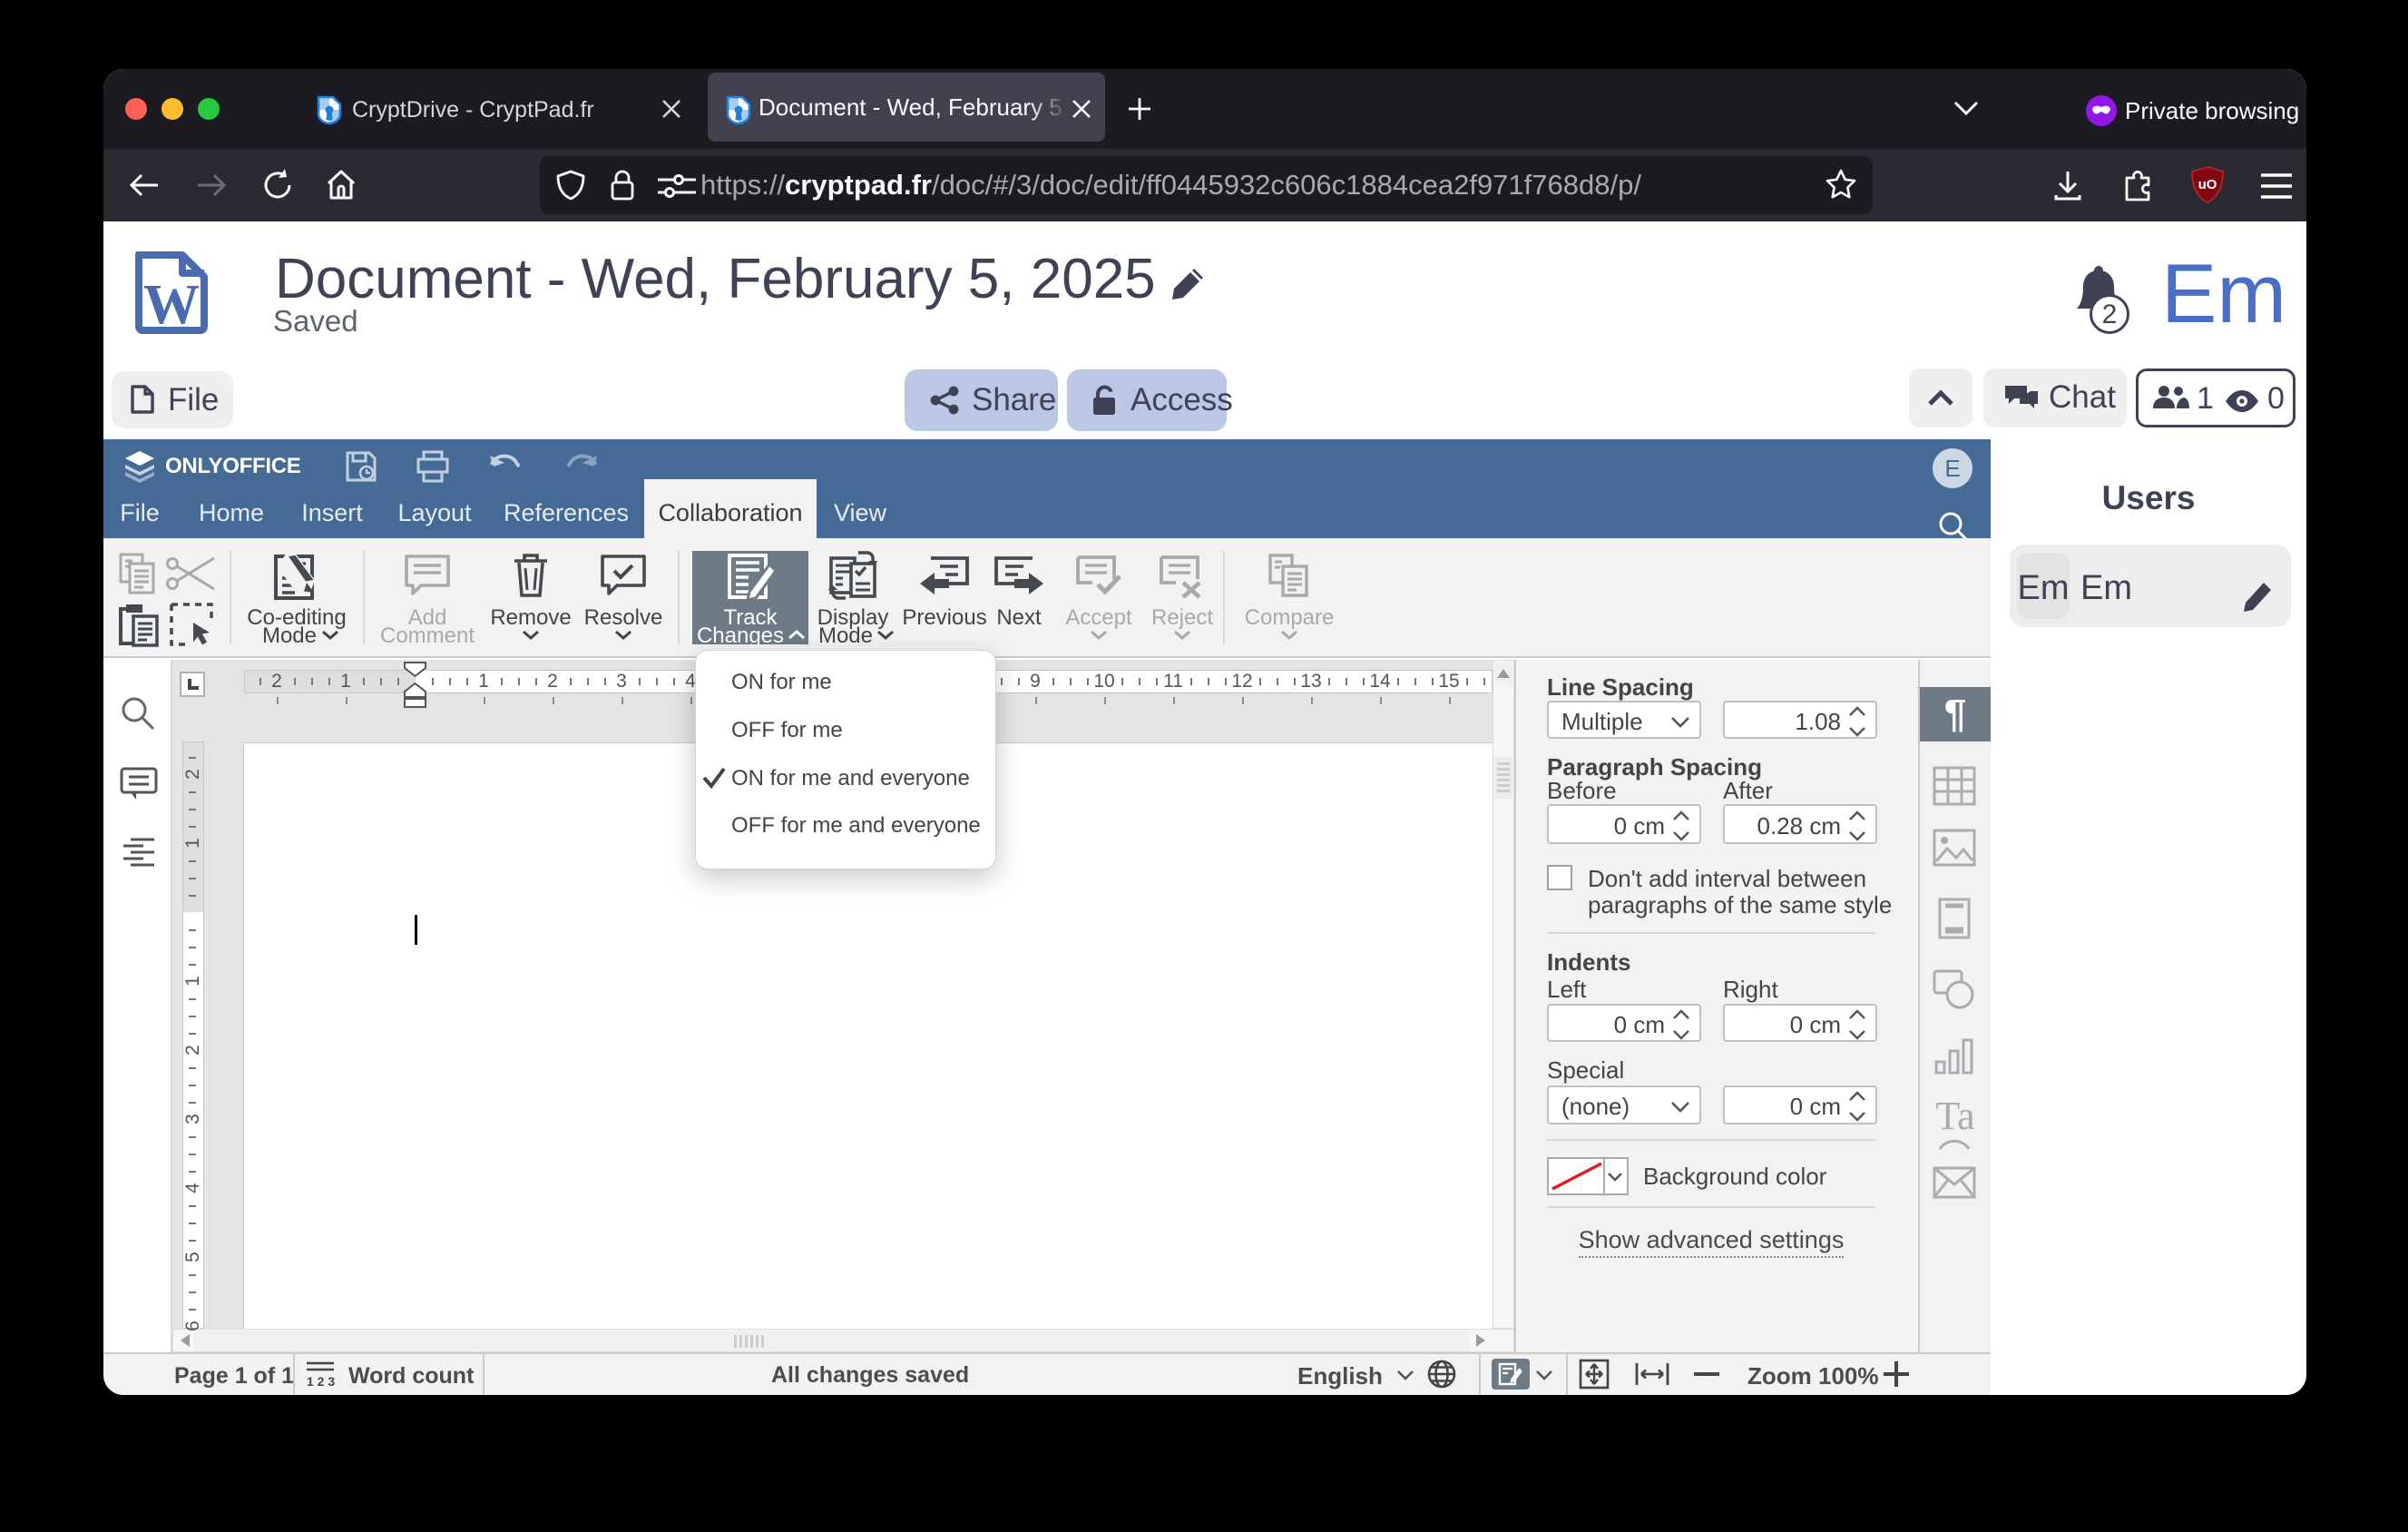 This screenshot has height=1532, width=2408. I want to click on svg-text: 1 2 3, so click(321, 1381).